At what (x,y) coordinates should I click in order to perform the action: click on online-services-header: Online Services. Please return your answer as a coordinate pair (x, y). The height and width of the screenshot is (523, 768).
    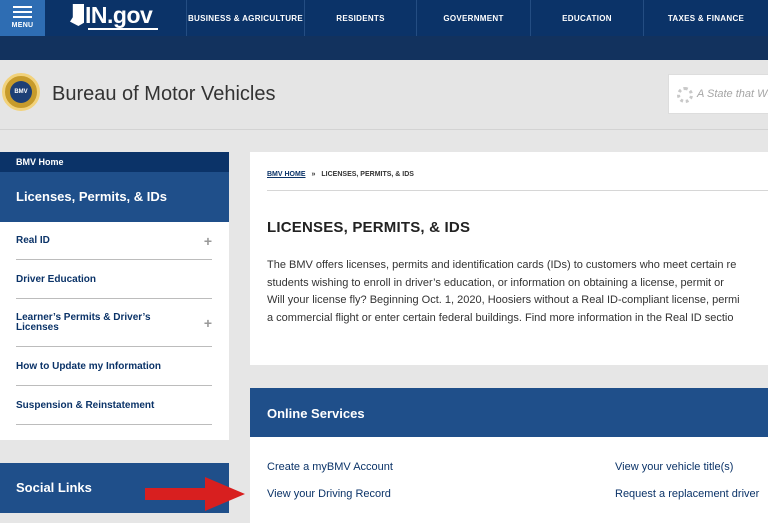
    Looking at the image, I should click on (509, 412).